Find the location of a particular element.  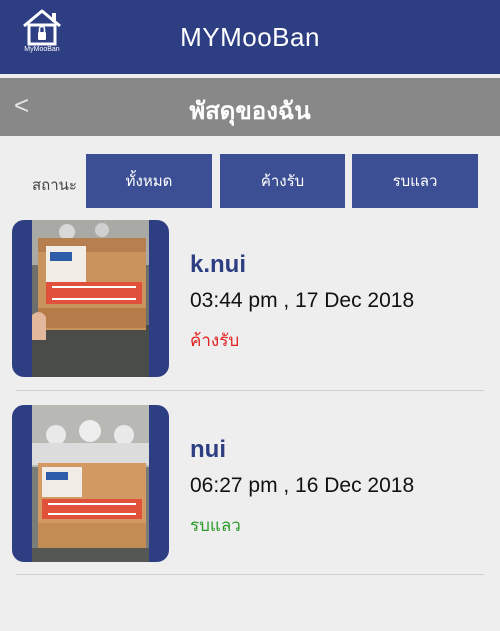

page-title: พัสดุของฉัน is located at coordinates (250, 111).